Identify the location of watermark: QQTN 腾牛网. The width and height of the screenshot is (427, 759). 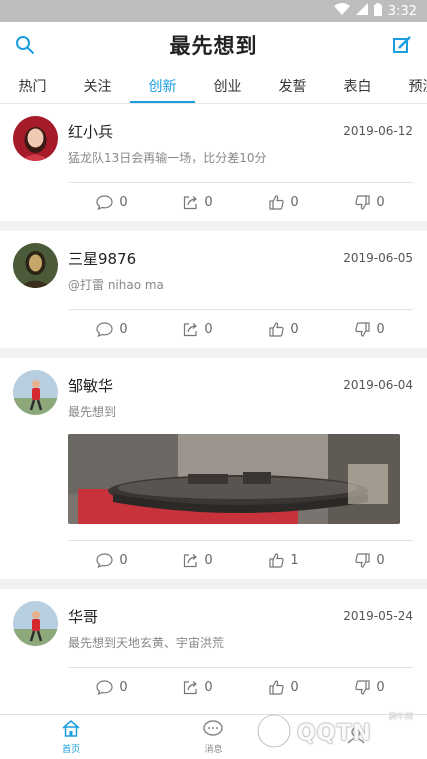
(337, 732).